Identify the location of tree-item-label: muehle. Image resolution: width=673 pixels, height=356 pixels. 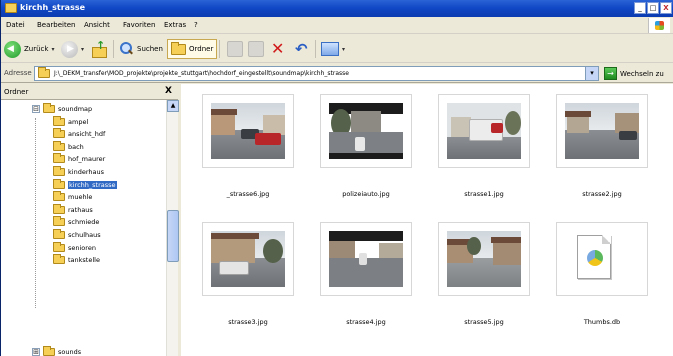
(80, 197).